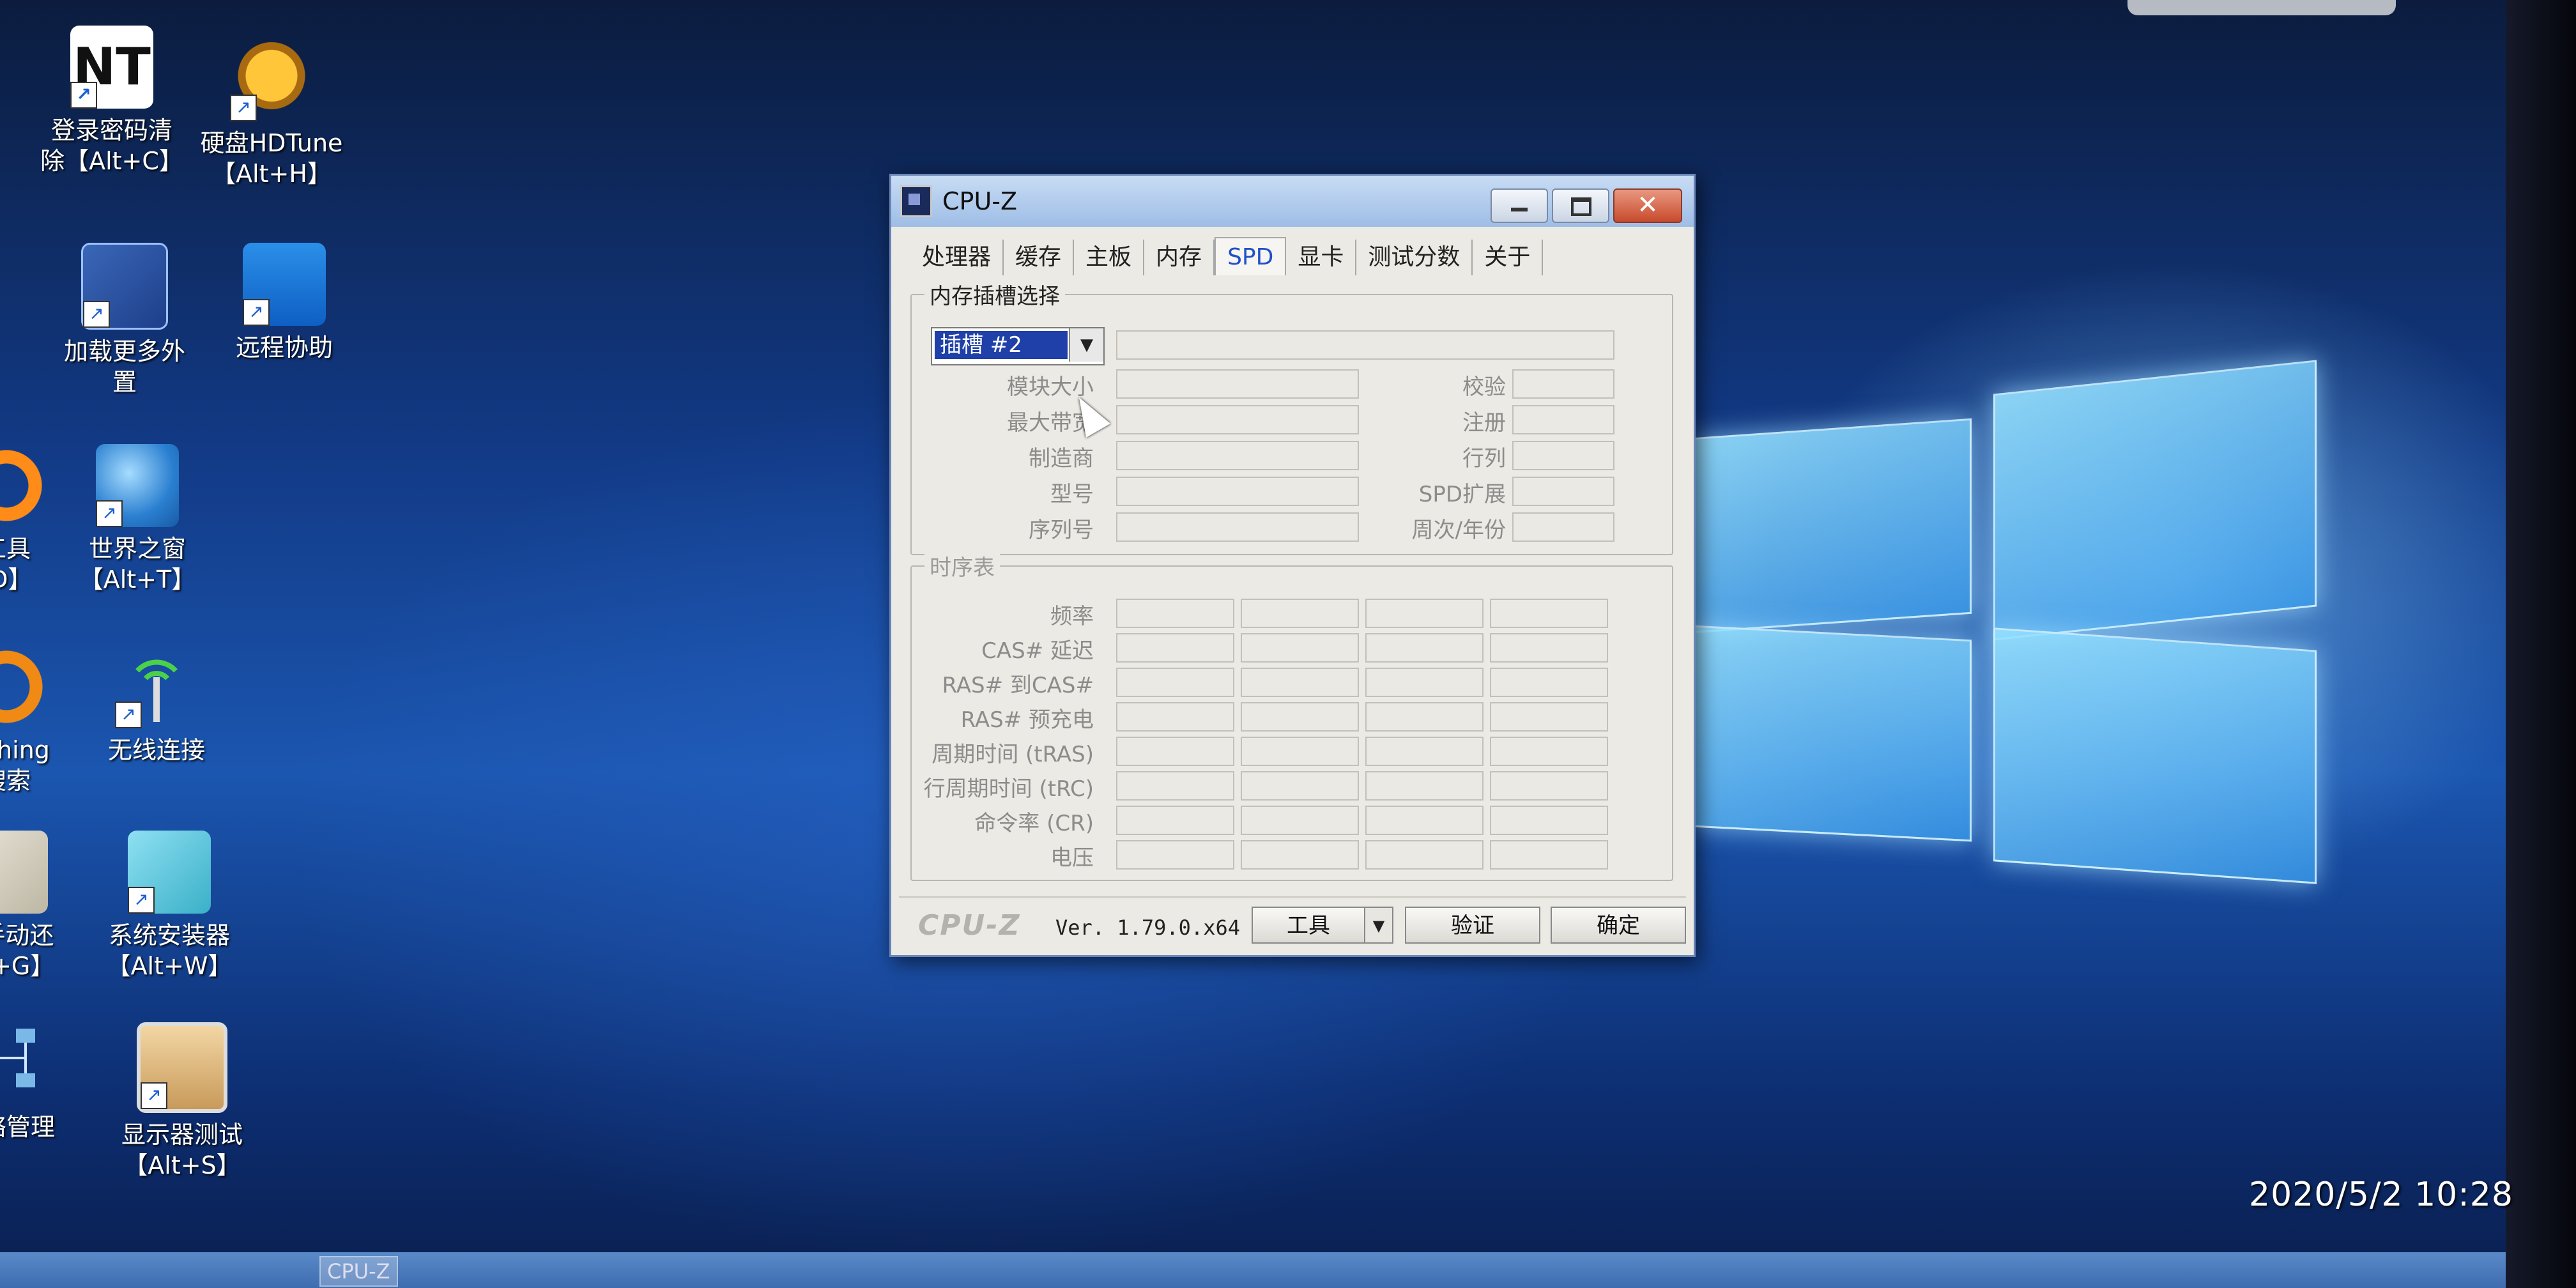  I want to click on tab-graphics: 显卡, so click(1321, 257).